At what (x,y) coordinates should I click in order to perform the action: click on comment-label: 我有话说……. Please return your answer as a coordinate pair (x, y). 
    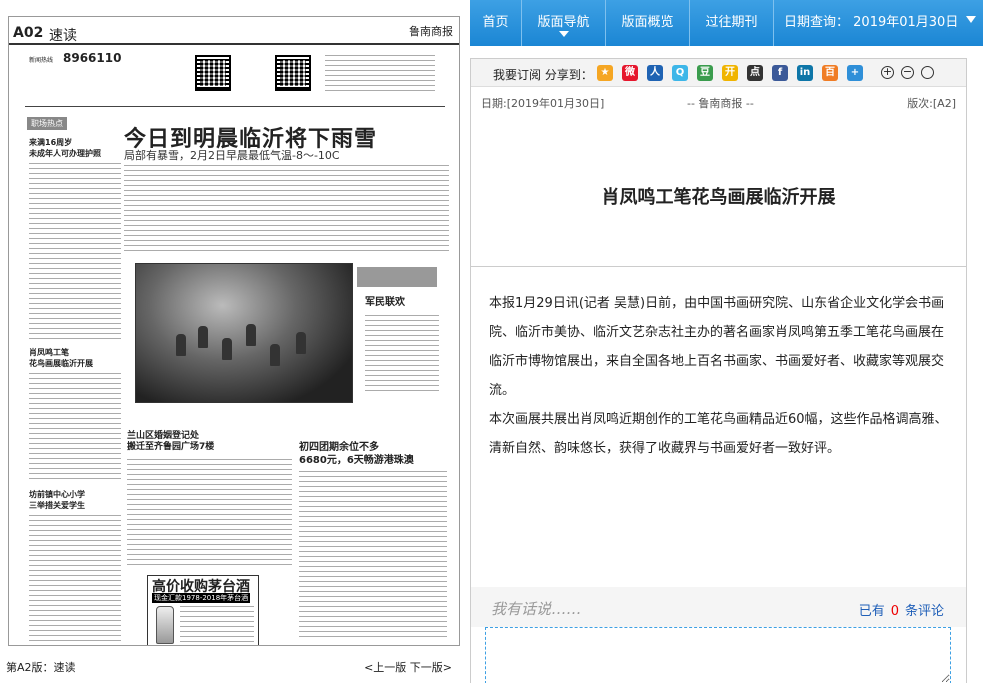
    Looking at the image, I should click on (536, 609).